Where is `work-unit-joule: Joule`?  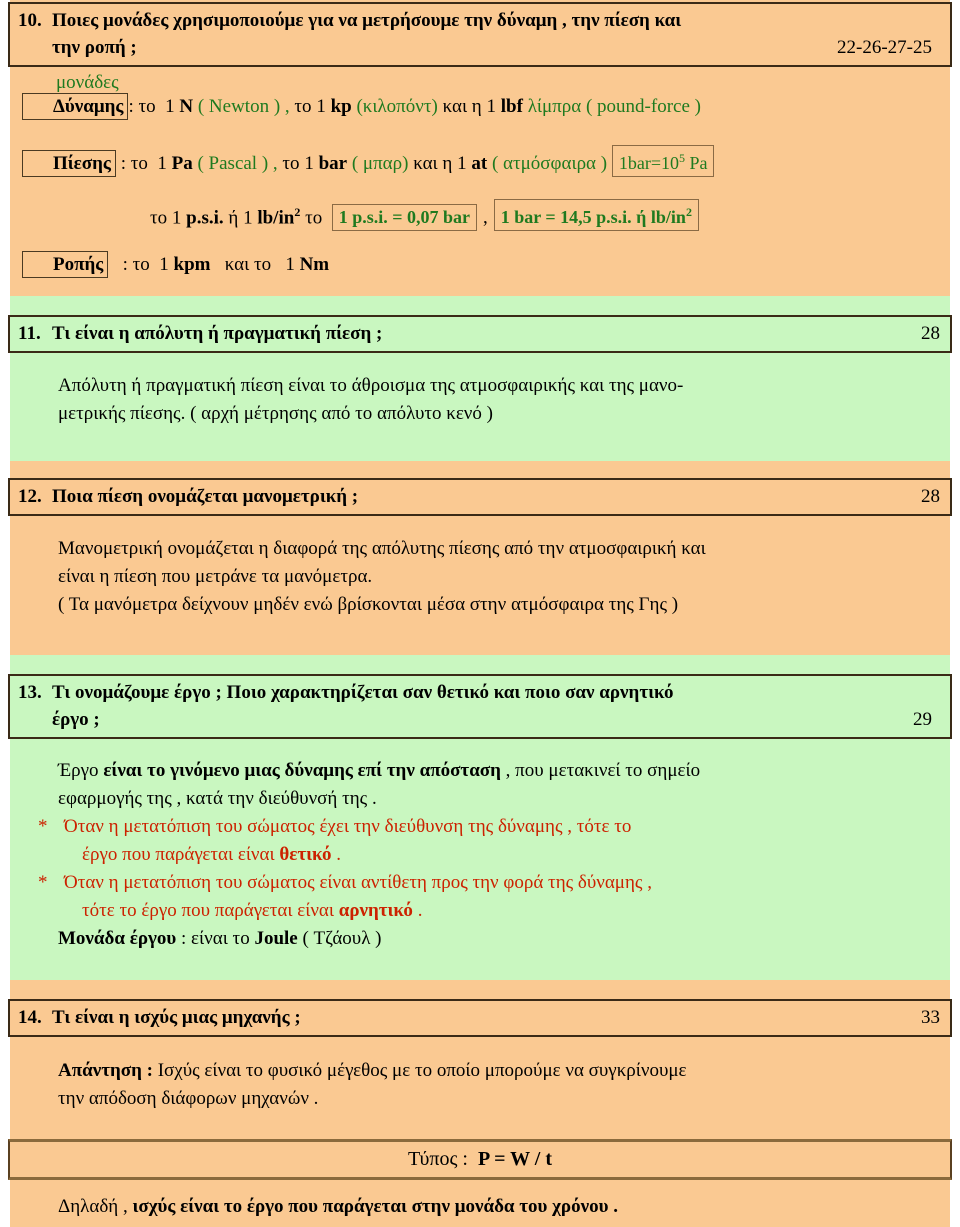
work-unit-joule: Joule is located at coordinates (276, 938).